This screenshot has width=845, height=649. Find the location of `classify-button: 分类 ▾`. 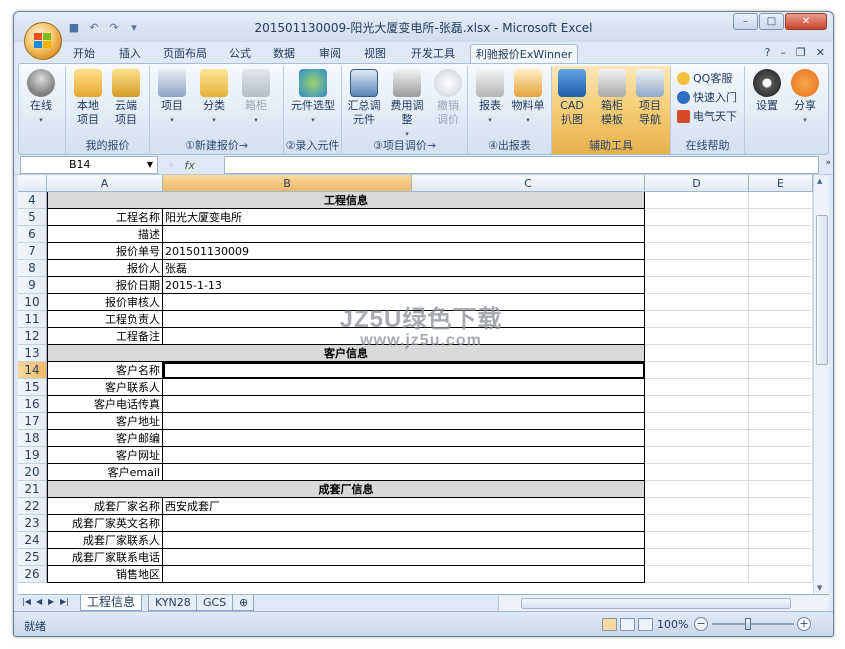

classify-button: 分类 ▾ is located at coordinates (214, 98).